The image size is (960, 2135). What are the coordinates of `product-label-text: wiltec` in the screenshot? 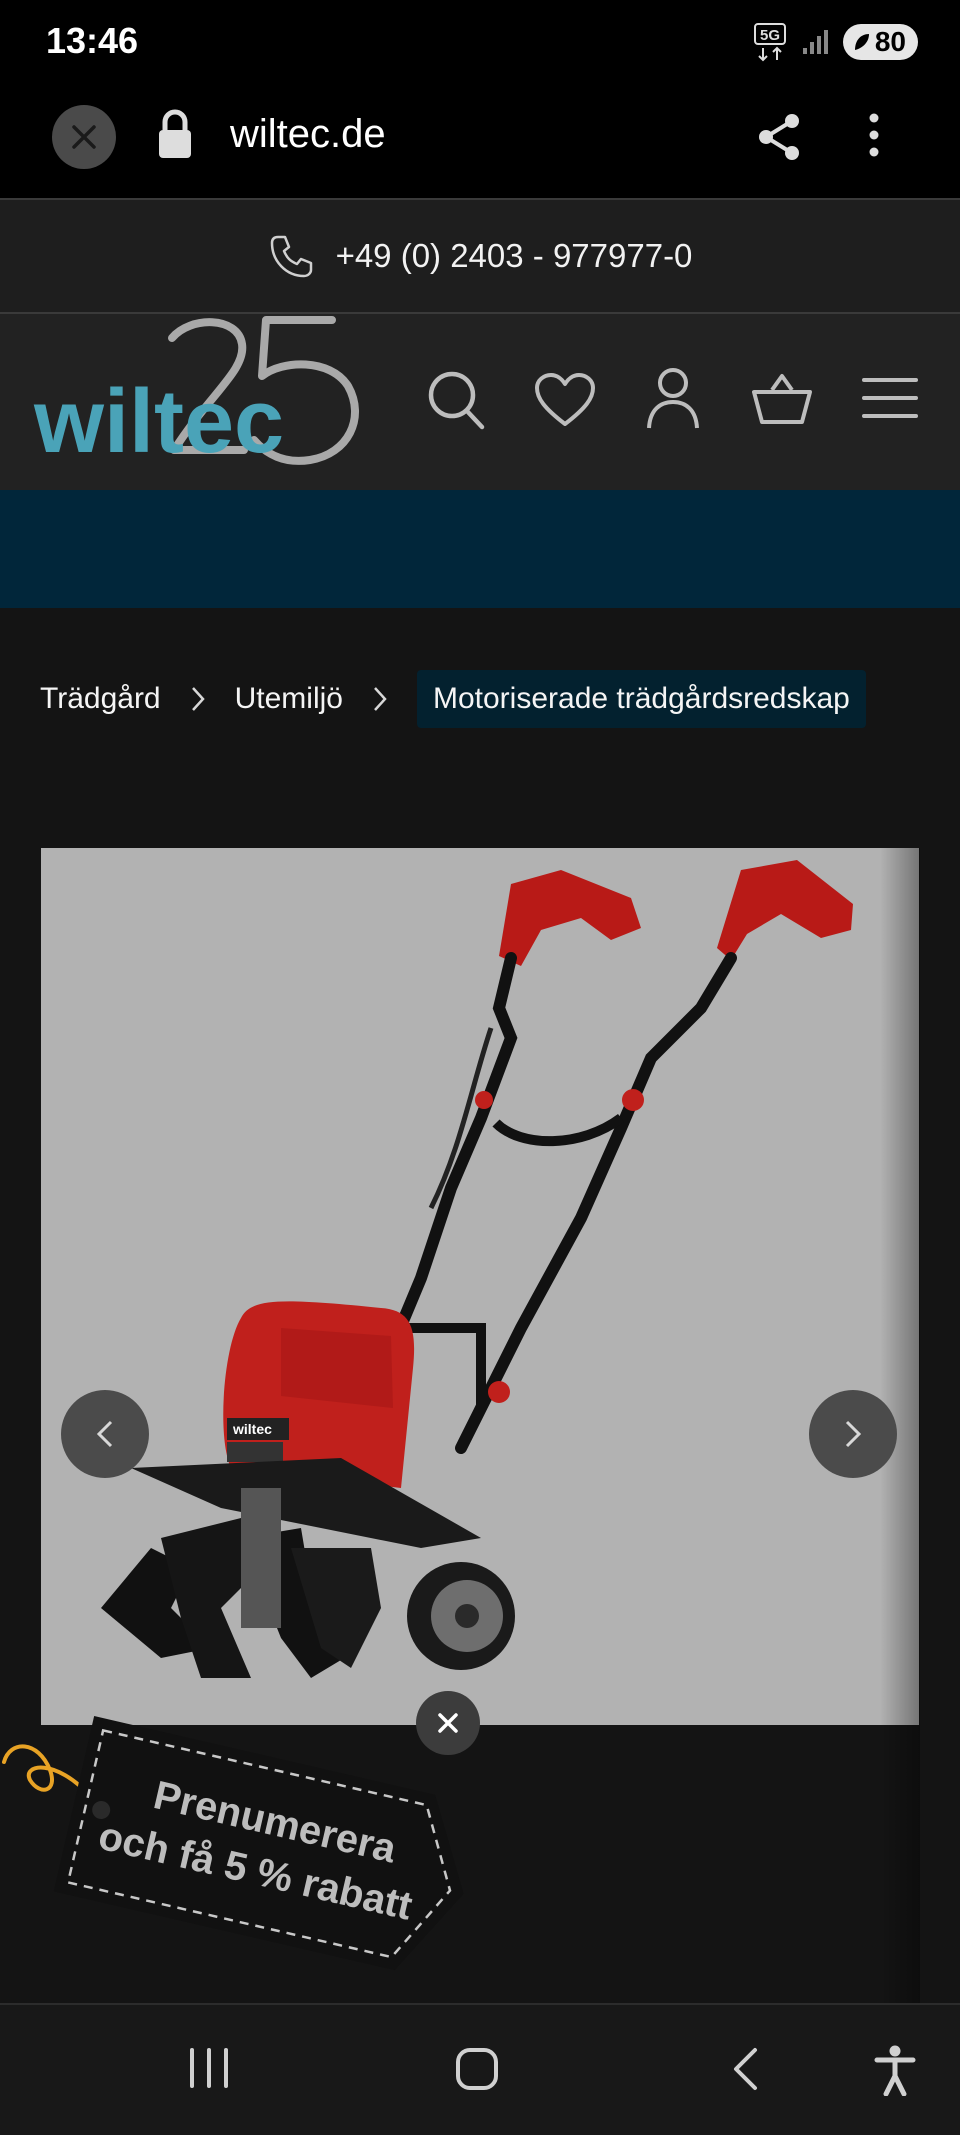 It's located at (252, 1429).